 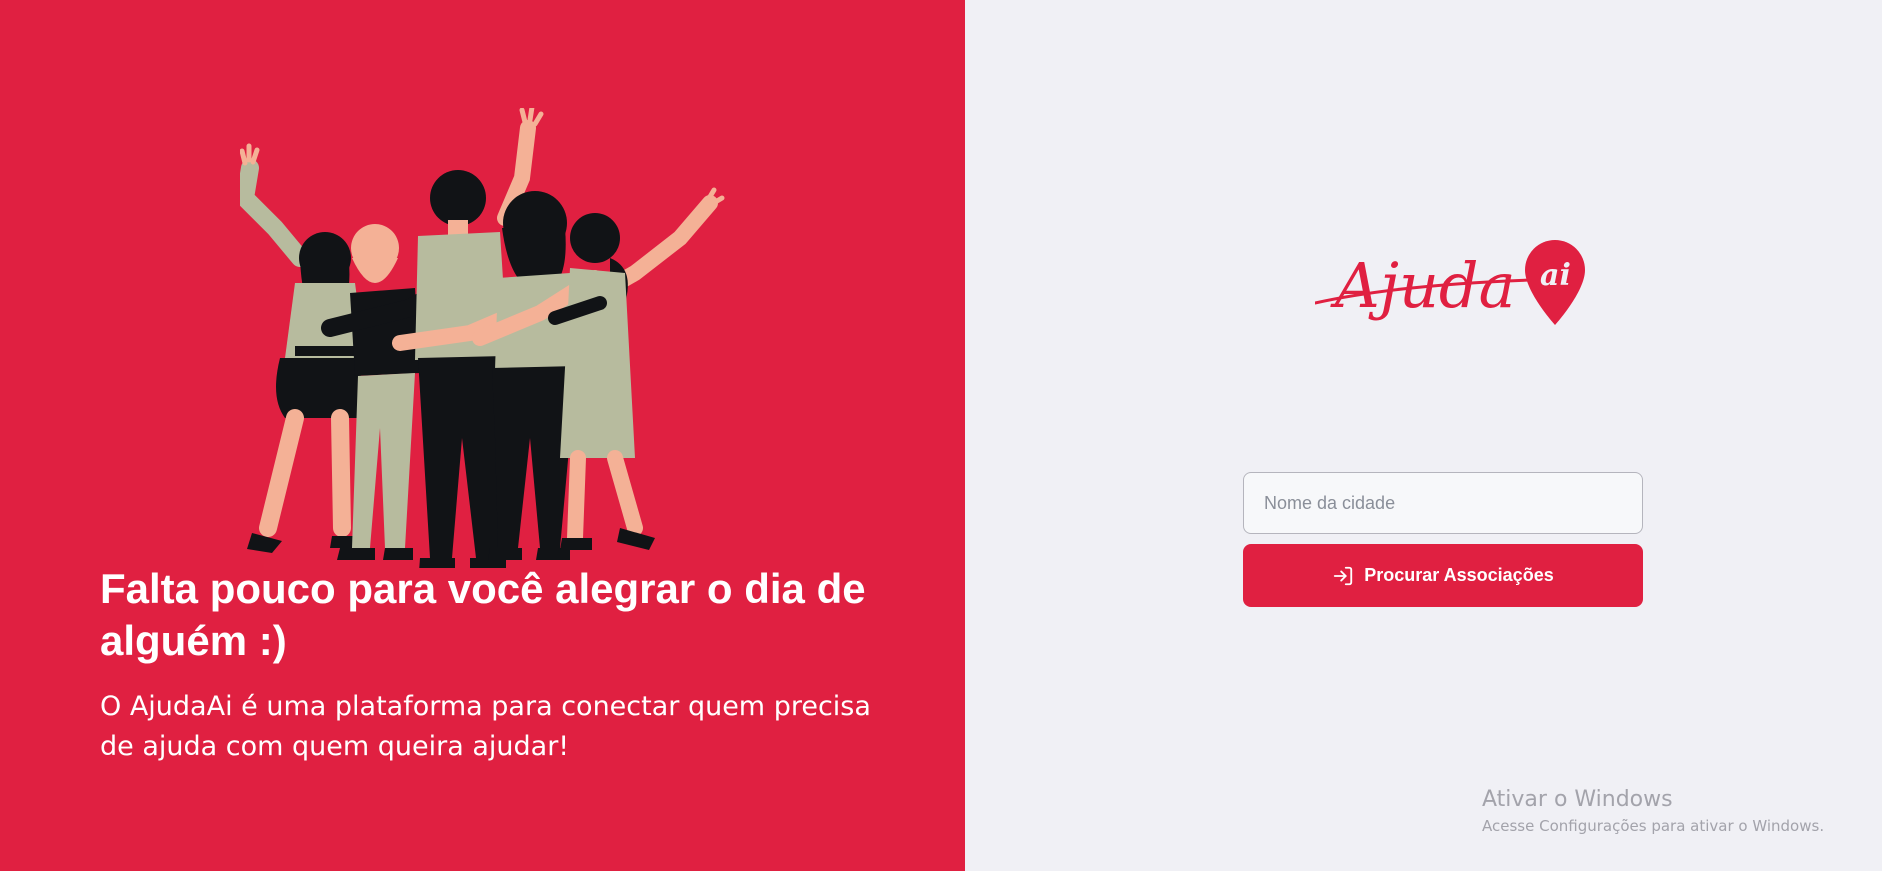 What do you see at coordinates (1577, 799) in the screenshot?
I see `watermark-title: Ativar o Windows` at bounding box center [1577, 799].